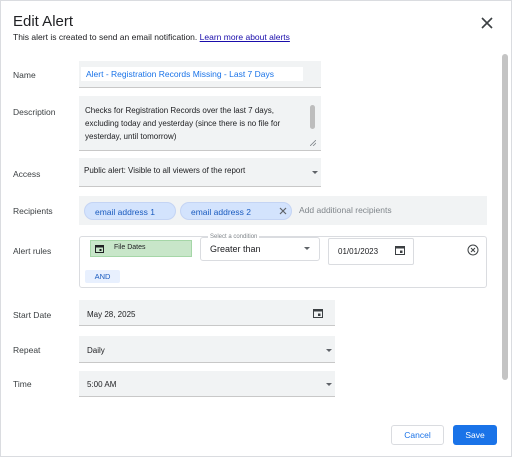 Image resolution: width=512 pixels, height=457 pixels. What do you see at coordinates (313, 143) in the screenshot?
I see `resize-grip-icon` at bounding box center [313, 143].